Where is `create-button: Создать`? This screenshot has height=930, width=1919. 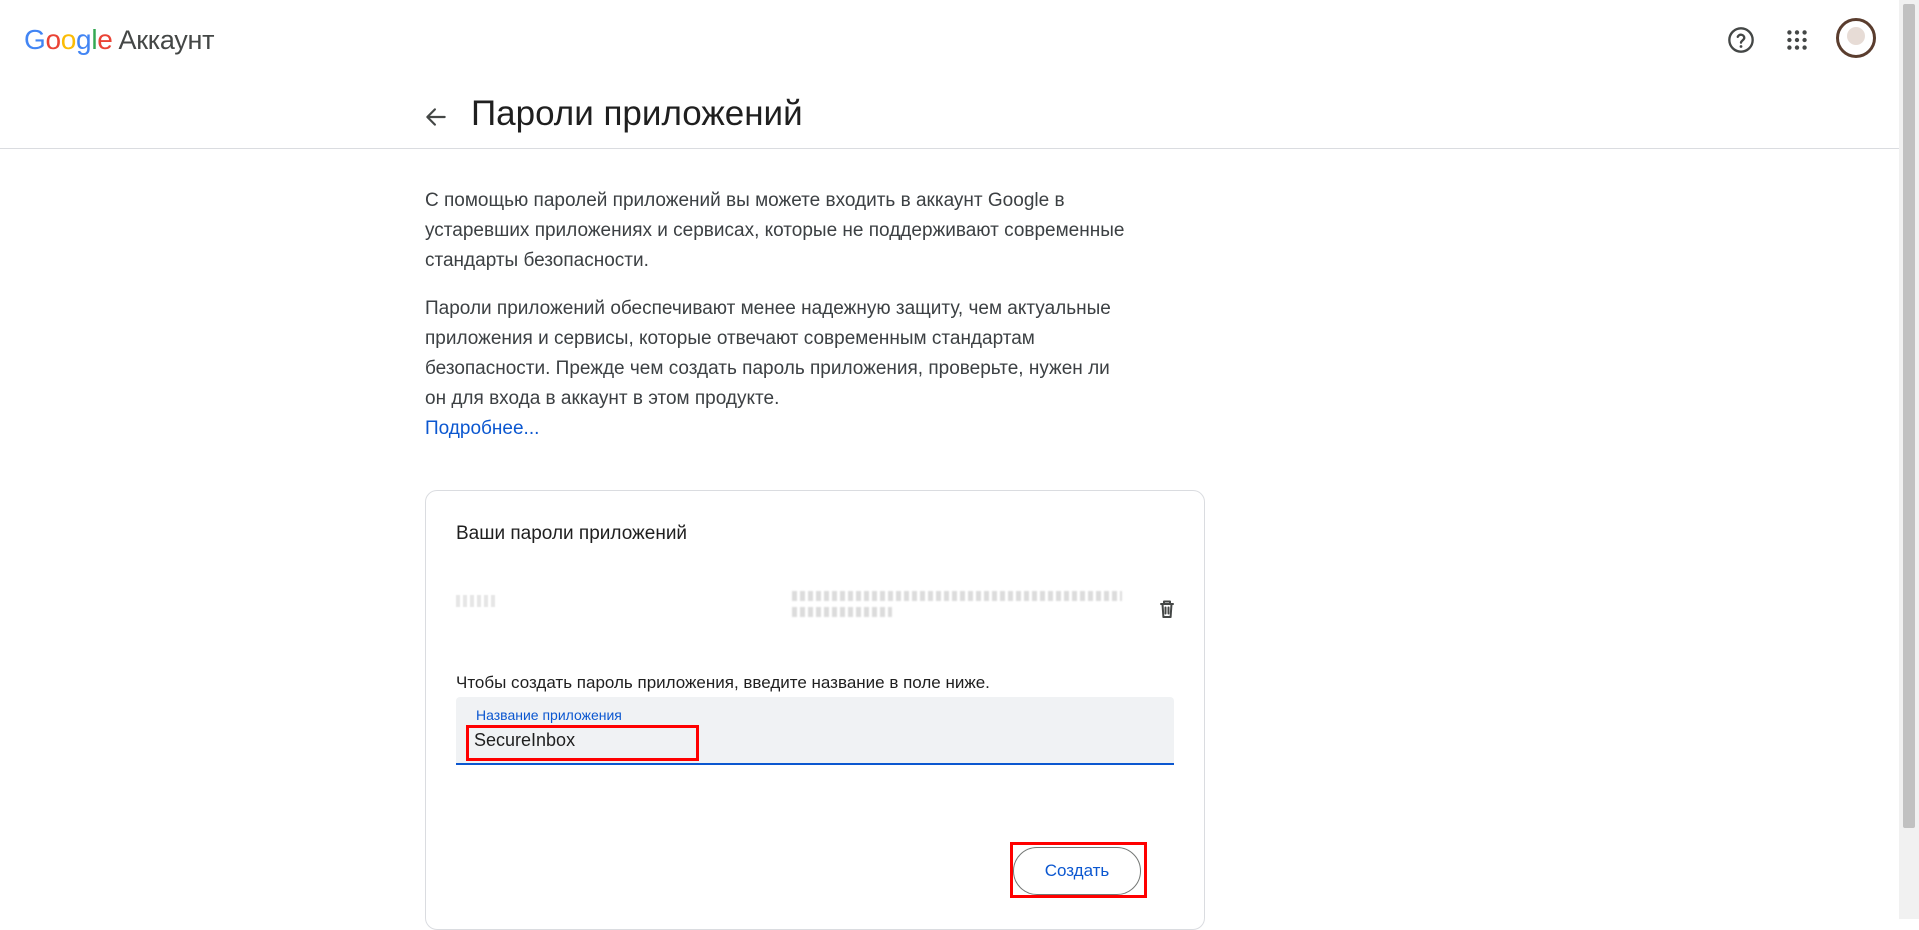 create-button: Создать is located at coordinates (1077, 871).